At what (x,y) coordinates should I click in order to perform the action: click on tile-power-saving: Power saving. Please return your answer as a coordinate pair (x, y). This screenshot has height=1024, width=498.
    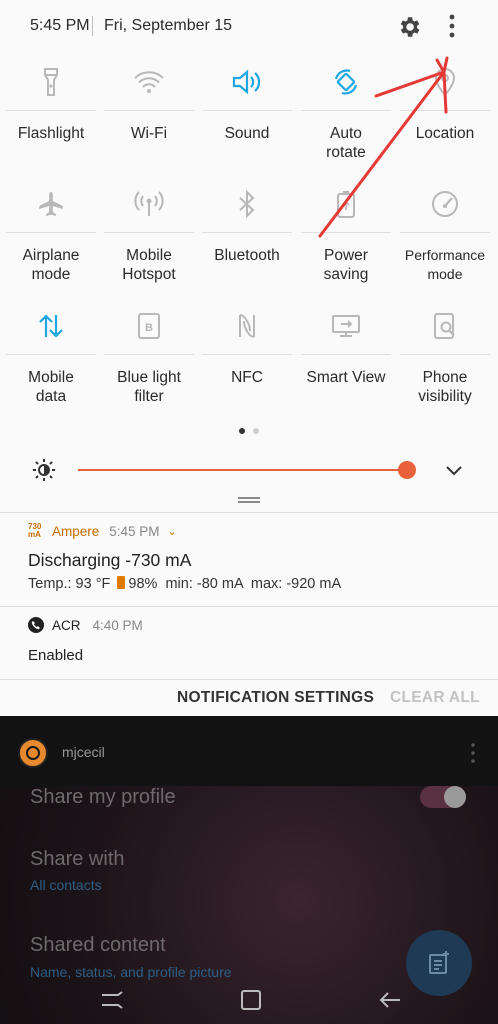
    Looking at the image, I should click on (346, 239).